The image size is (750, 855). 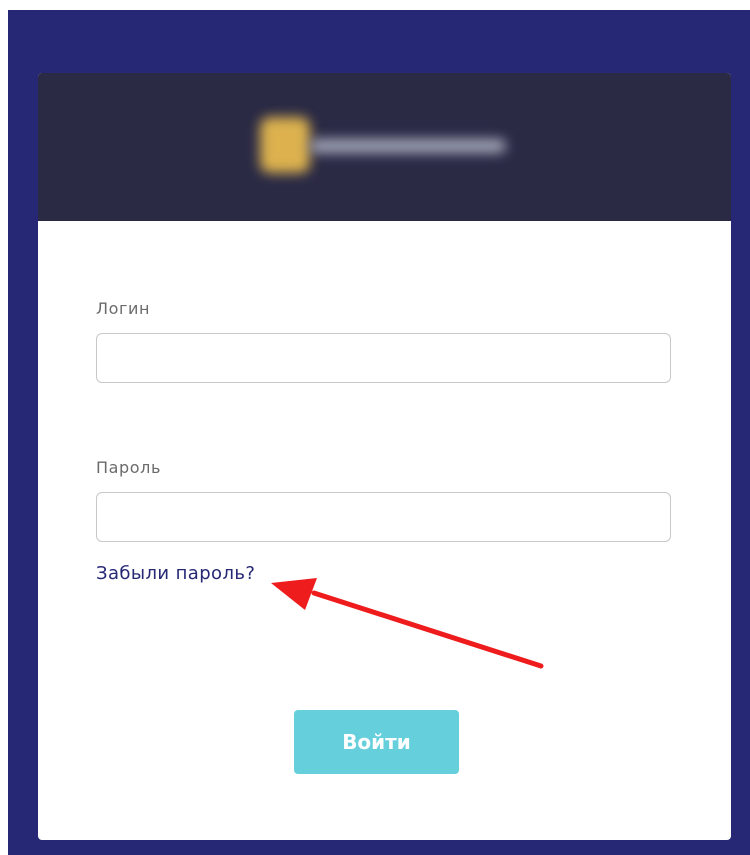 I want to click on login-input, so click(x=383, y=358).